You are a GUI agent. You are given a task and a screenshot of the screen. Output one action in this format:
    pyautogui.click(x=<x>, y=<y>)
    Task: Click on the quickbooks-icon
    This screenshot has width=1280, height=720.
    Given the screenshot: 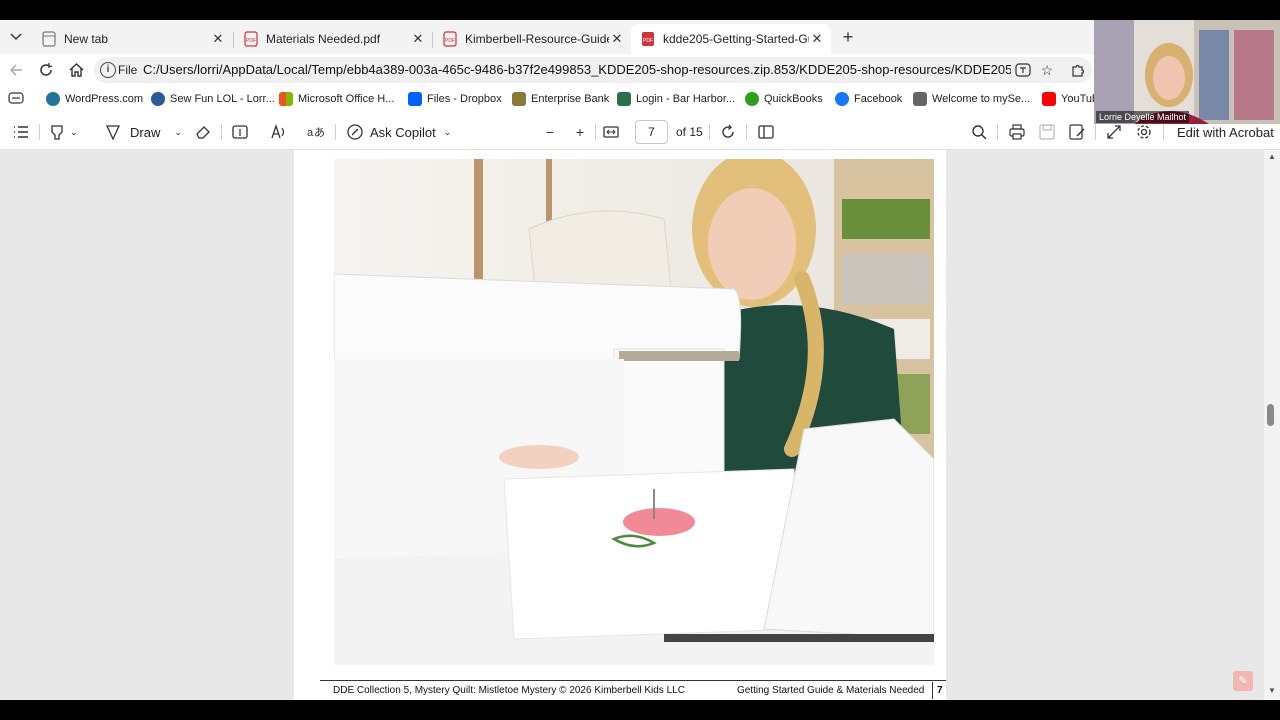 What is the action you would take?
    pyautogui.click(x=752, y=99)
    